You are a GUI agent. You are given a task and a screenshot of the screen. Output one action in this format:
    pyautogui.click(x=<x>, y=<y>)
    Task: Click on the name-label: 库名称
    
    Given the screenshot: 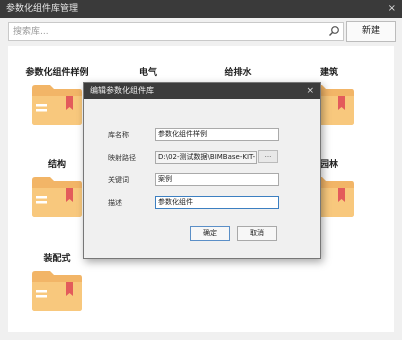 What is the action you would take?
    pyautogui.click(x=118, y=135)
    